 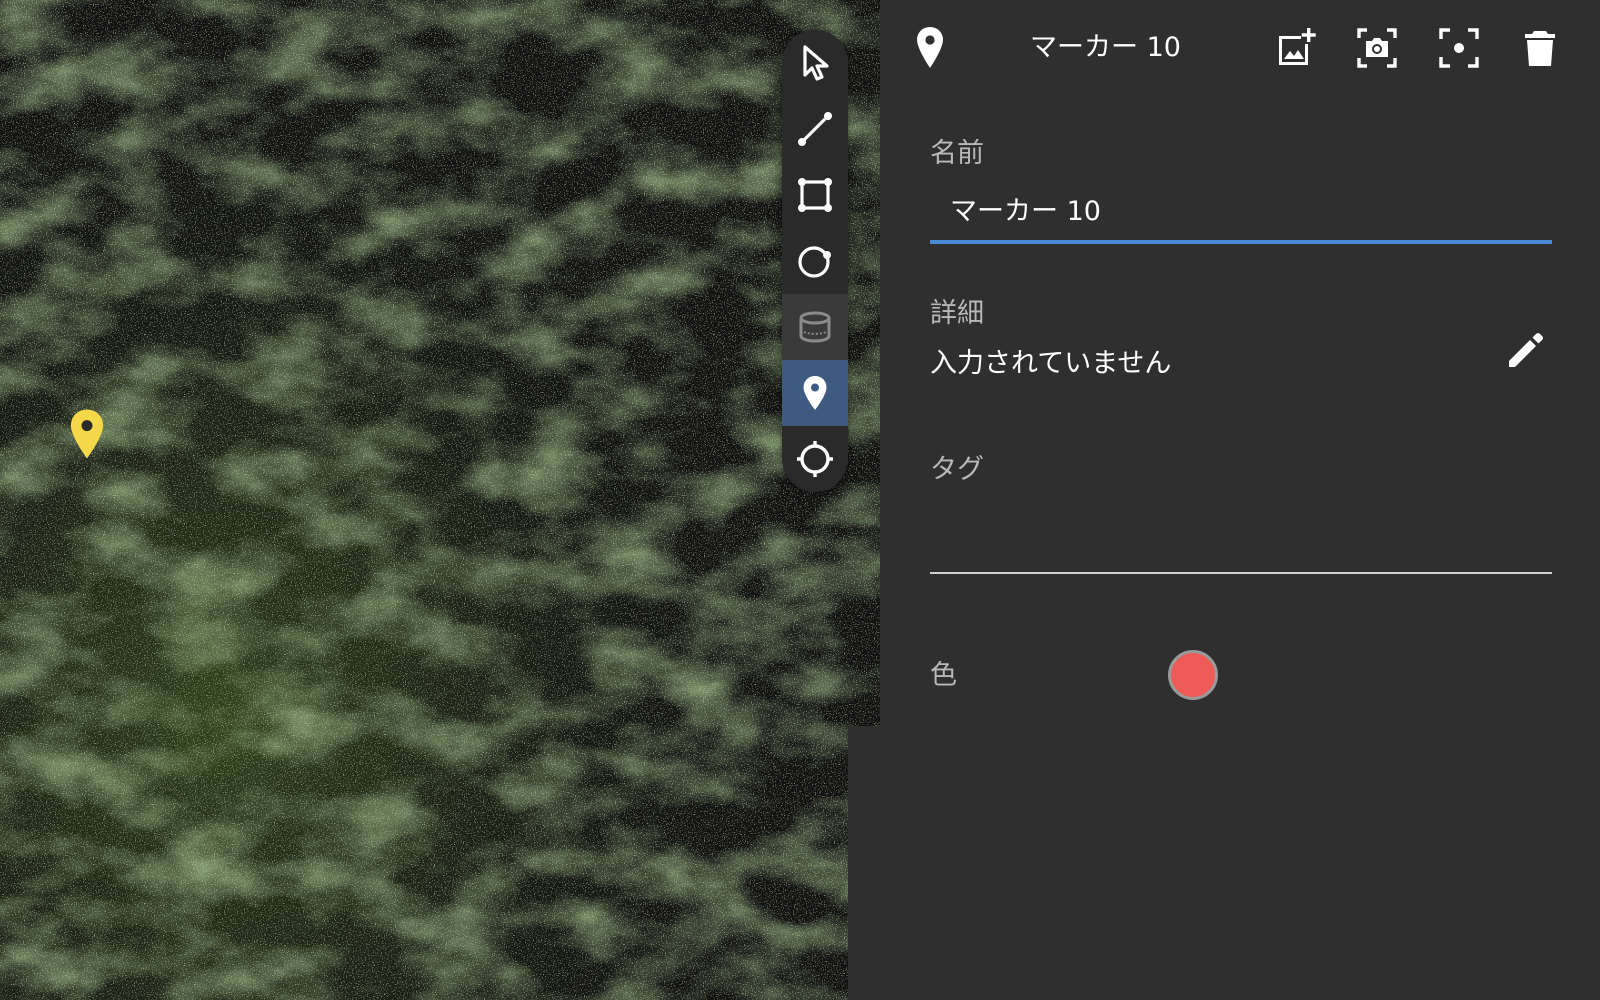 I want to click on circle-tool, so click(x=815, y=261).